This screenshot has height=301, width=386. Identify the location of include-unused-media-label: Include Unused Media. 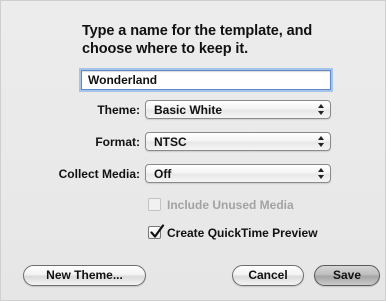
(230, 205).